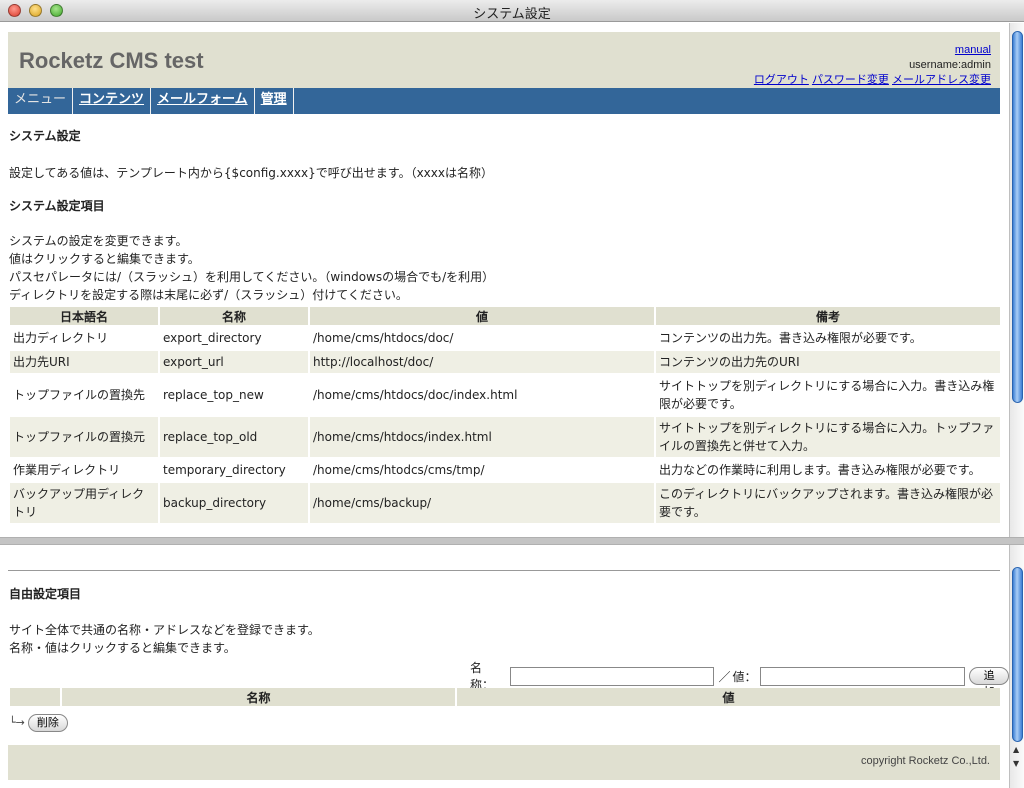 This screenshot has height=788, width=1024. I want to click on menu-link-admin: 管理, so click(274, 99).